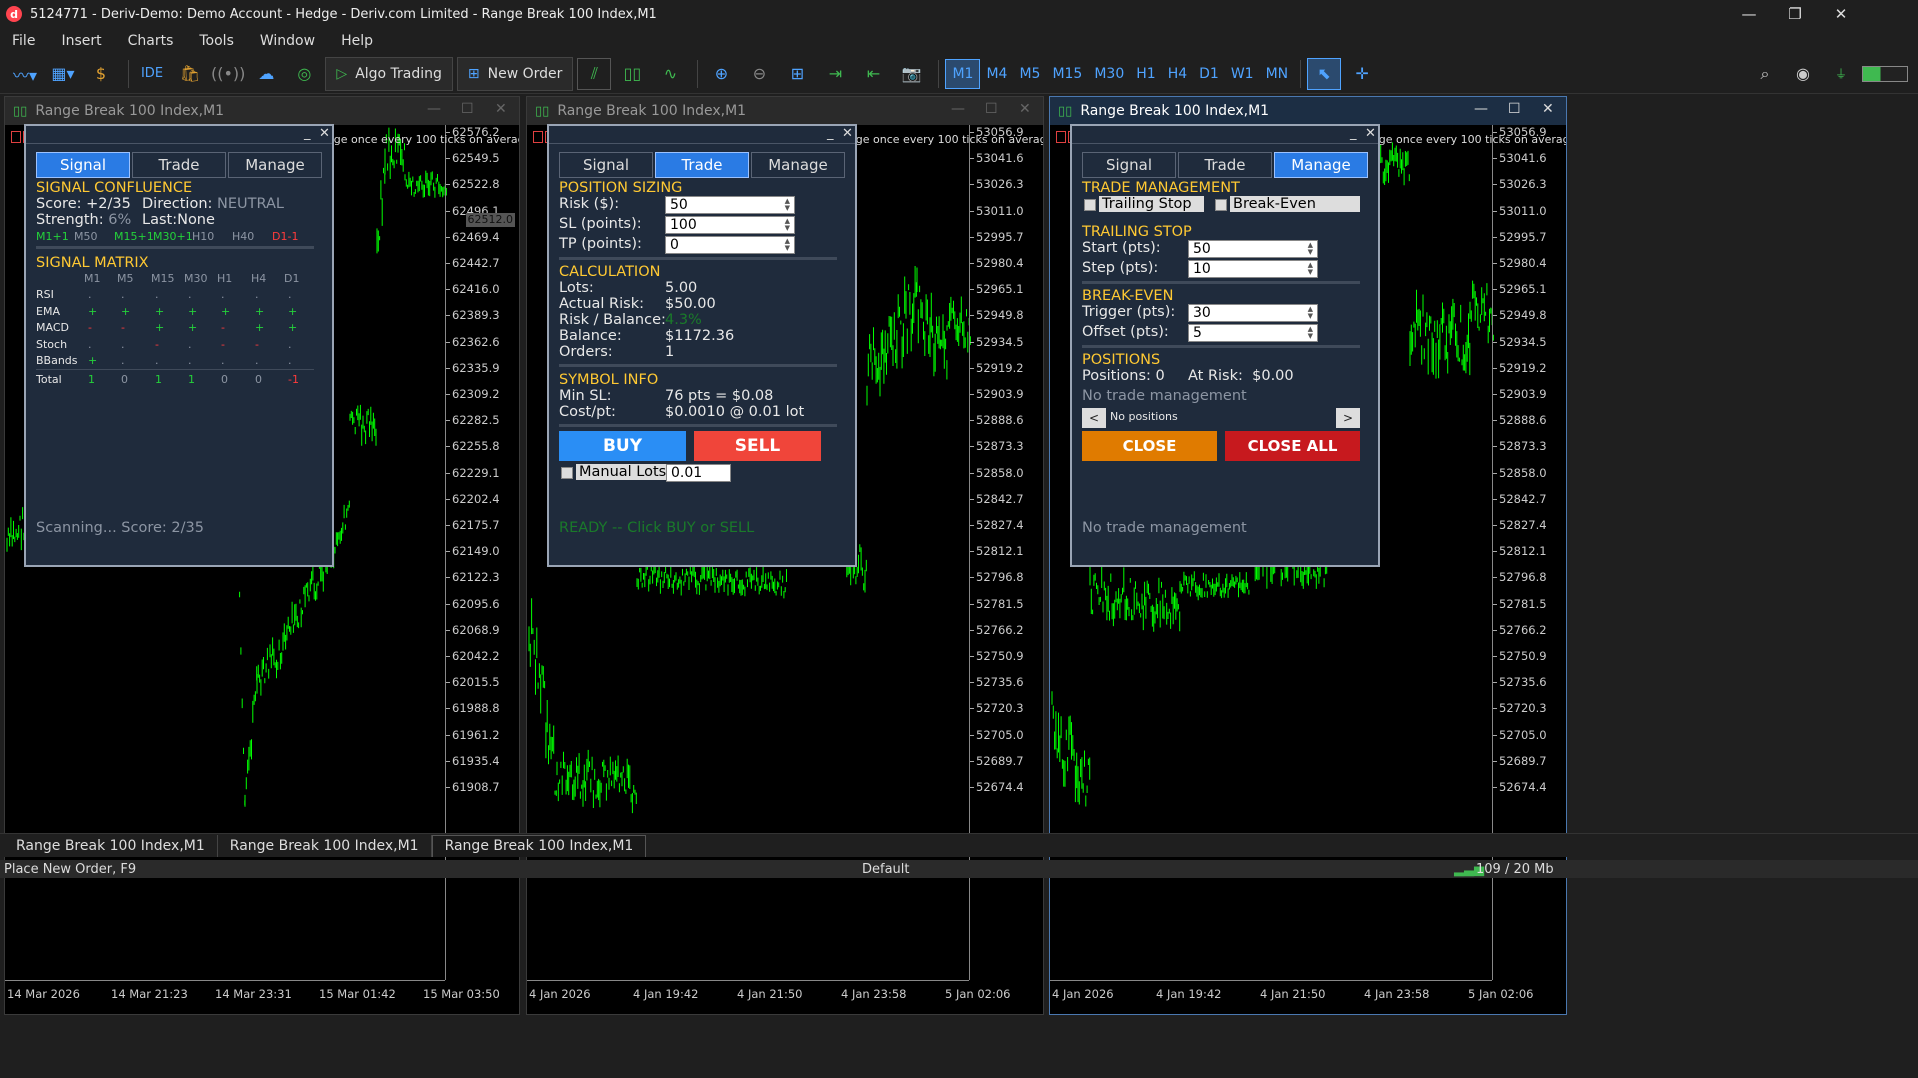 This screenshot has height=1078, width=1918. Describe the element at coordinates (266, 74) in the screenshot. I see `cloud-icon: ☁` at that location.